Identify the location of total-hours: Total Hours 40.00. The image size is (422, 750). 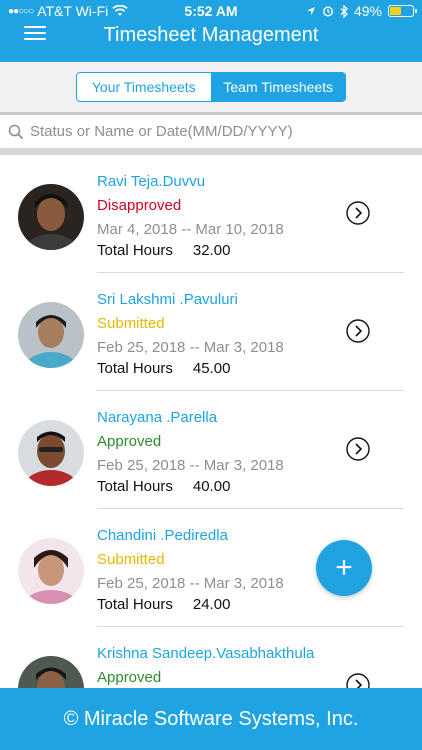
(163, 486).